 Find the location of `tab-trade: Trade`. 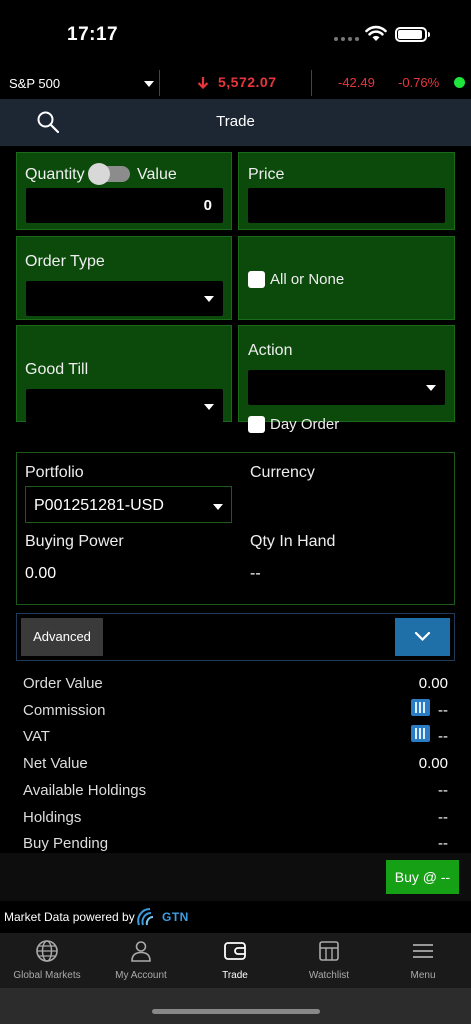

tab-trade: Trade is located at coordinates (235, 960).